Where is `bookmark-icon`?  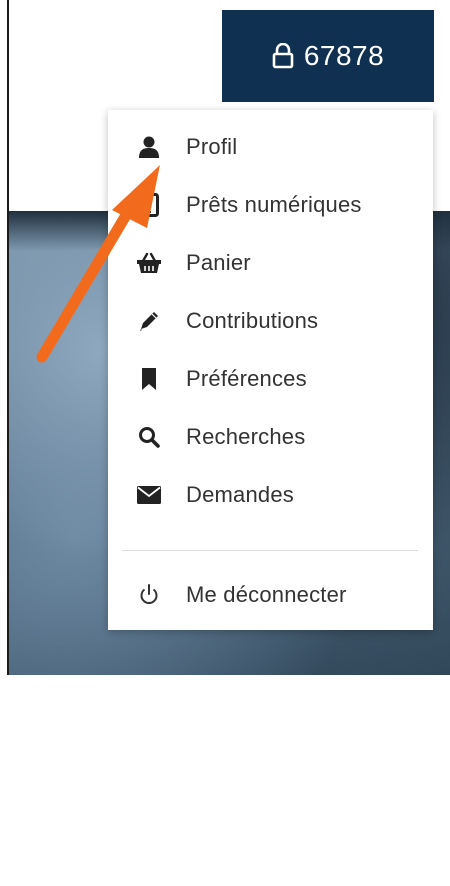
bookmark-icon is located at coordinates (149, 379).